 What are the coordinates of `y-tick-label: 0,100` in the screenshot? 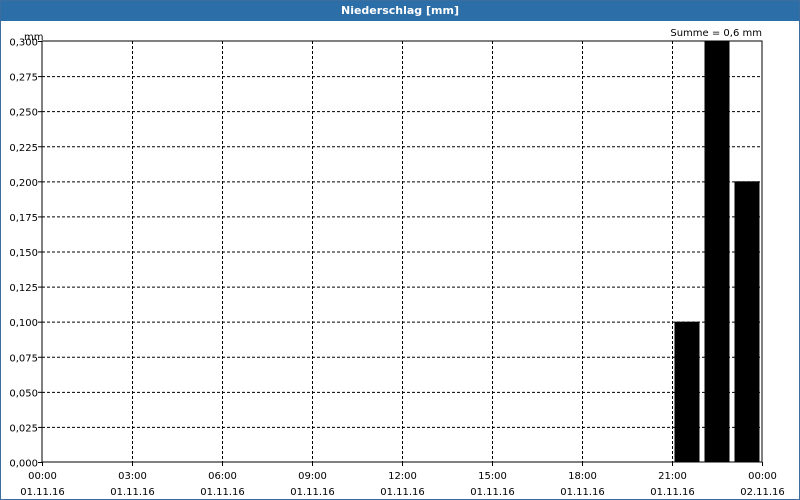 It's located at (23, 323).